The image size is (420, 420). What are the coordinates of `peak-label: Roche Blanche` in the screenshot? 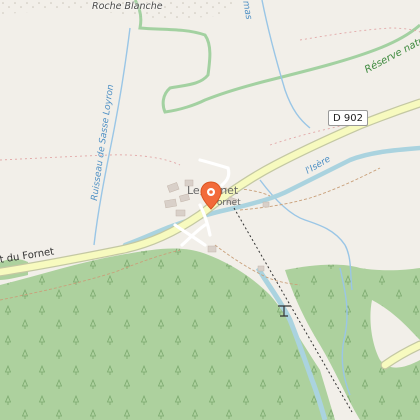 It's located at (127, 6).